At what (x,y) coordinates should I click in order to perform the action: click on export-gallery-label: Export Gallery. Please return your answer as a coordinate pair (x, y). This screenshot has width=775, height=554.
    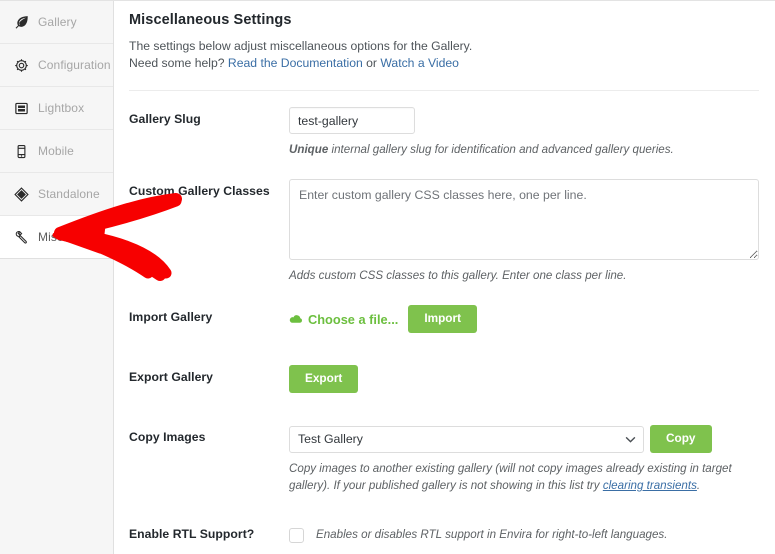
    Looking at the image, I should click on (171, 377).